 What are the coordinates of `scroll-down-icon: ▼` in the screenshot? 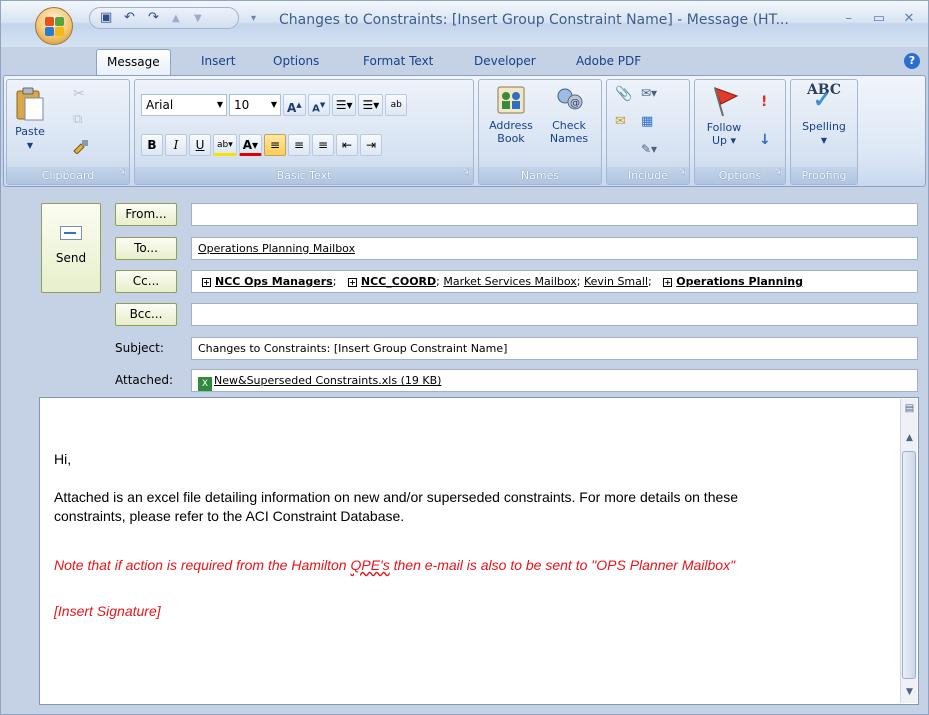 It's located at (909, 692).